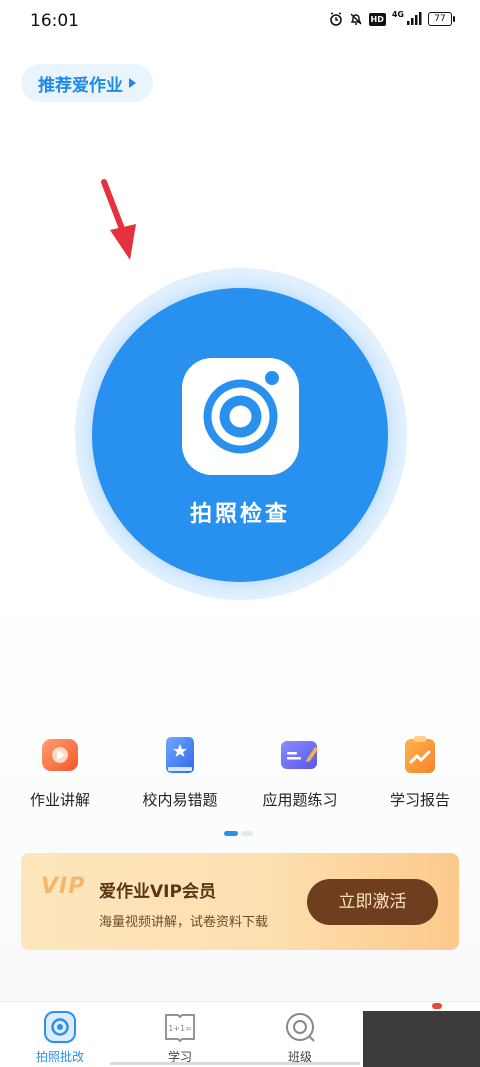  What do you see at coordinates (419, 800) in the screenshot?
I see `quick-action-label: 学习报告` at bounding box center [419, 800].